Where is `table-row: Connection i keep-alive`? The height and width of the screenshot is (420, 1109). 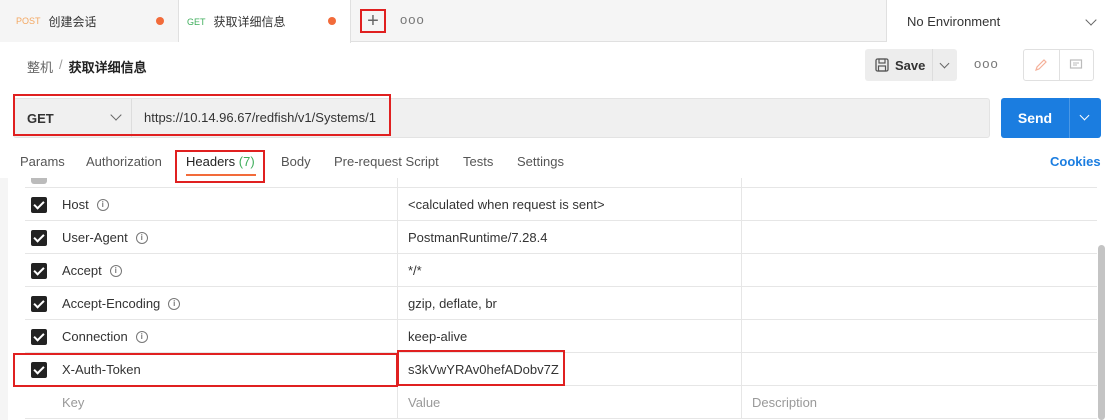 table-row: Connection i keep-alive is located at coordinates (561, 336).